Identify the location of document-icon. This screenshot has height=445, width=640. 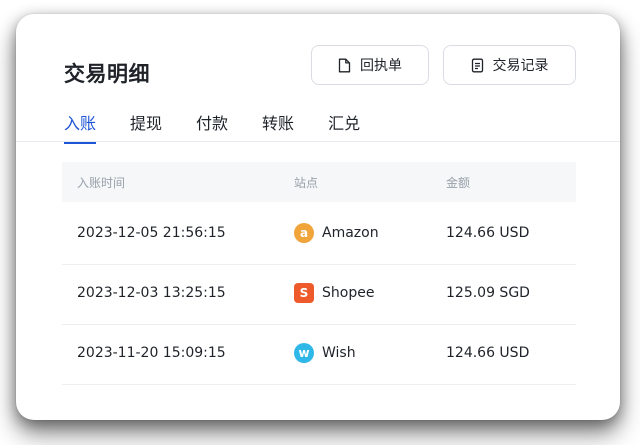
(344, 65).